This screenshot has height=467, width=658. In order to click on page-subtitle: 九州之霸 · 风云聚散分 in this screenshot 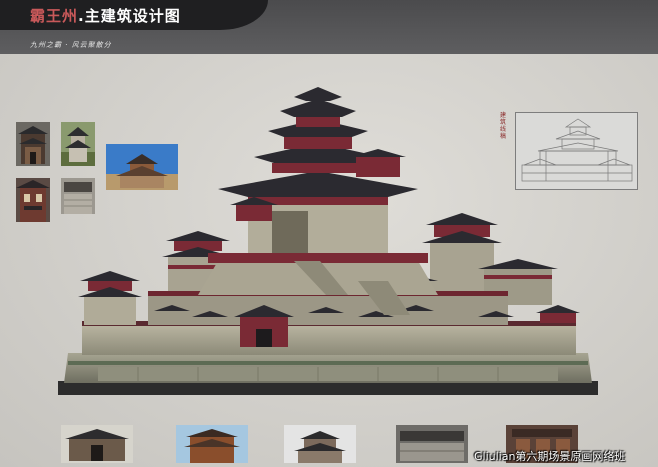, I will do `click(71, 45)`.